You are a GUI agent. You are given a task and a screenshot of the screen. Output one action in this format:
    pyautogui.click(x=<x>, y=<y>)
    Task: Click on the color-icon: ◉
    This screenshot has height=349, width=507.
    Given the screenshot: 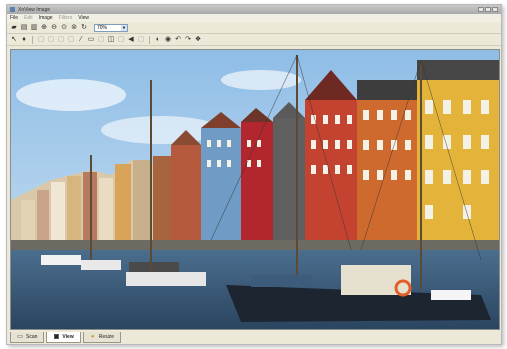 What is the action you would take?
    pyautogui.click(x=168, y=40)
    